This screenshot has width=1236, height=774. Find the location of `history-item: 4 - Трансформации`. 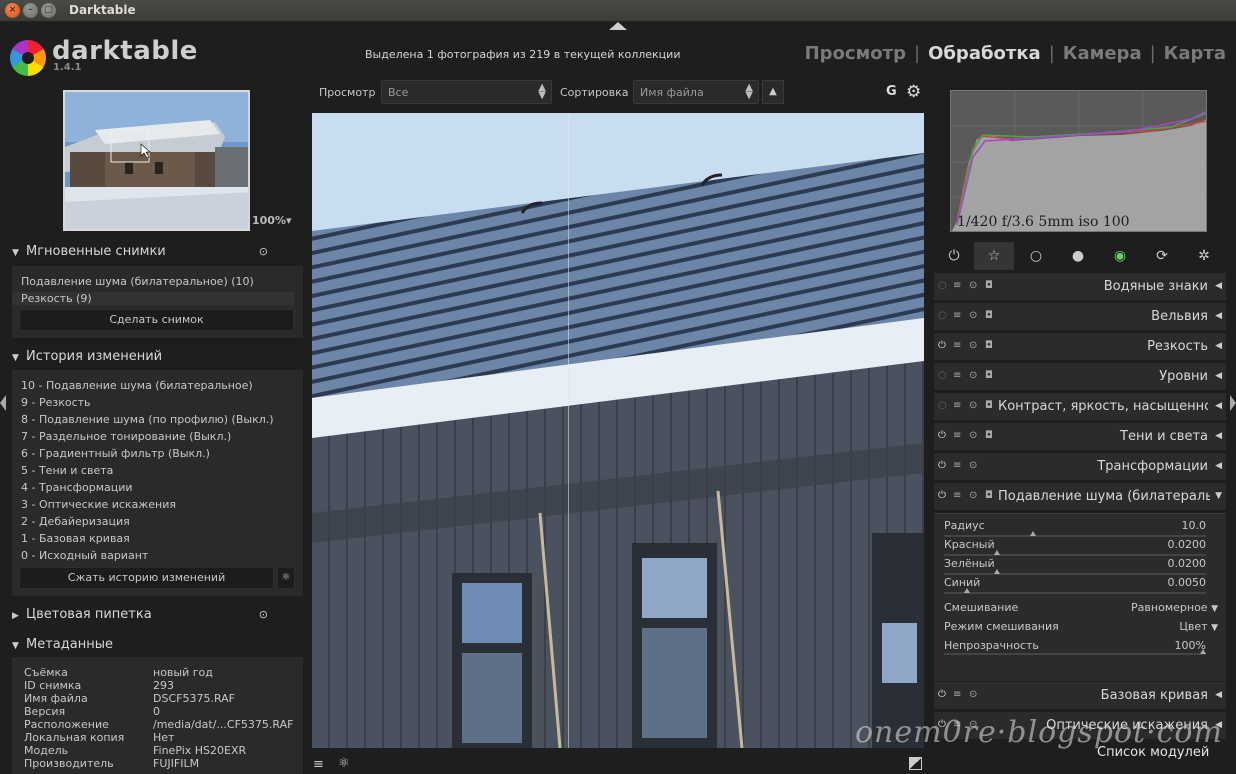

history-item: 4 - Трансформации is located at coordinates (77, 487).